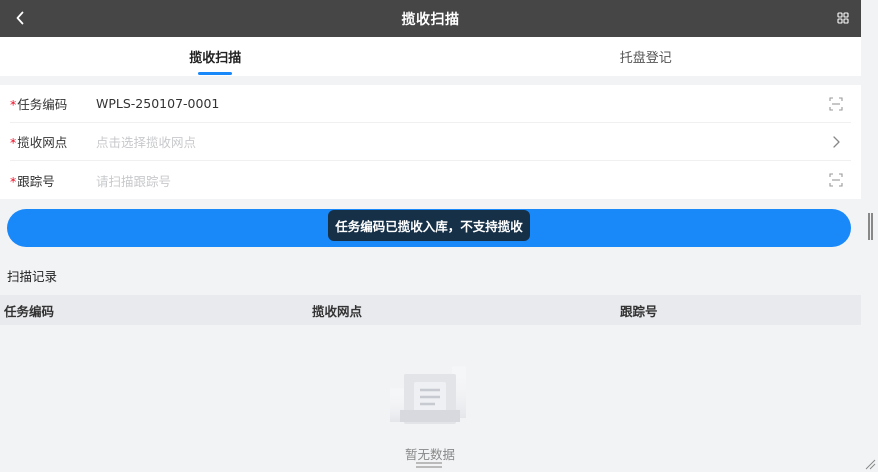 The height and width of the screenshot is (472, 878). Describe the element at coordinates (843, 18) in the screenshot. I see `grid-icon` at that location.